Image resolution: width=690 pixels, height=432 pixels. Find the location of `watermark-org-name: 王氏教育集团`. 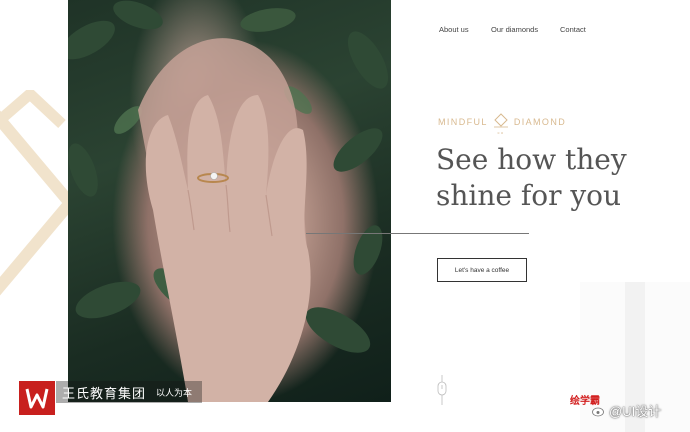

watermark-org-name: 王氏教育集团 is located at coordinates (104, 393).